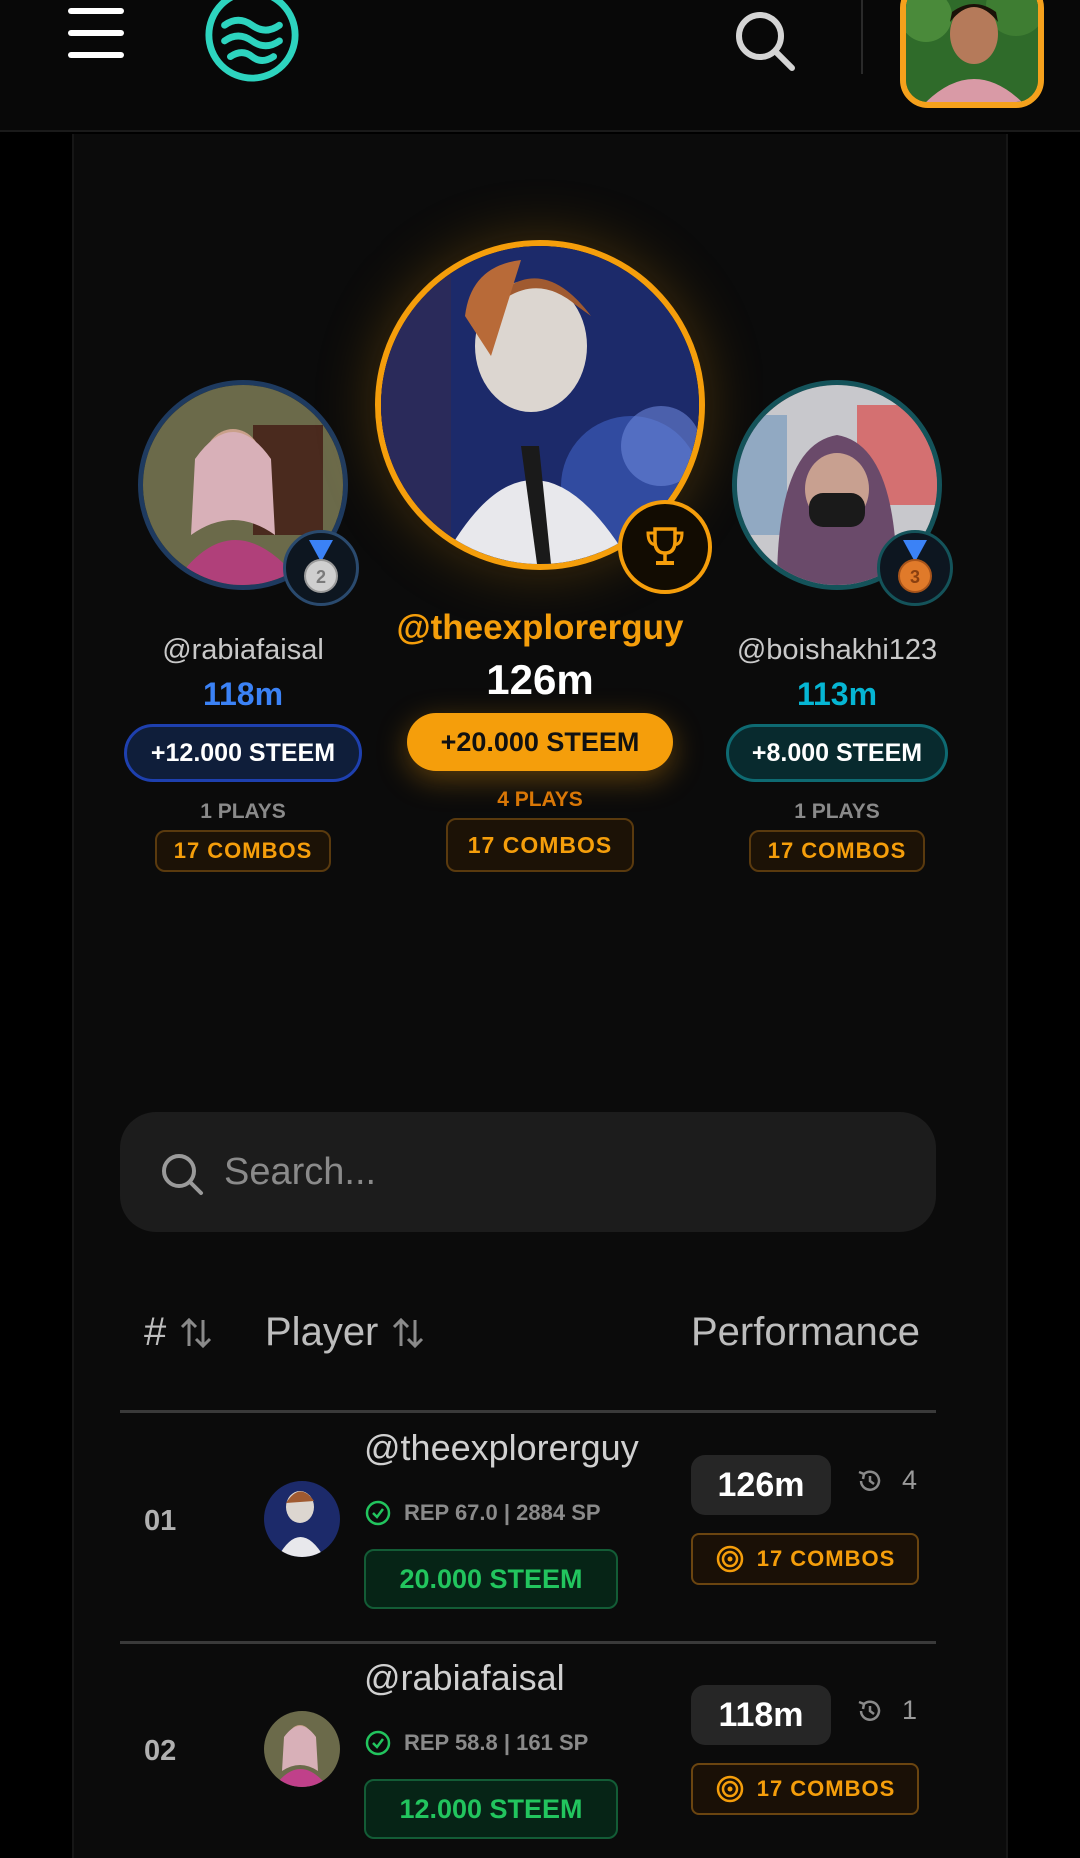  I want to click on bronze-medal-icon: 3, so click(915, 568).